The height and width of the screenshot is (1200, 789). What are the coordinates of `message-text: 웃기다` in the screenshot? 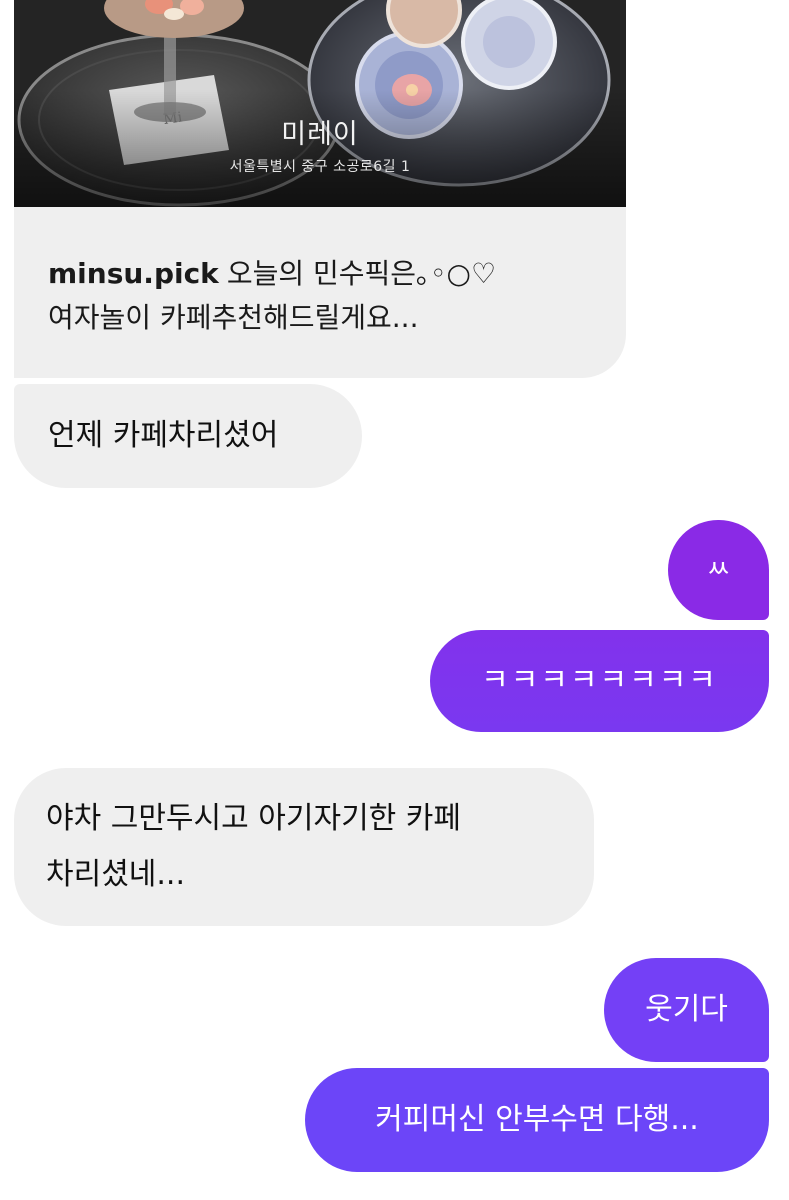 It's located at (686, 1009).